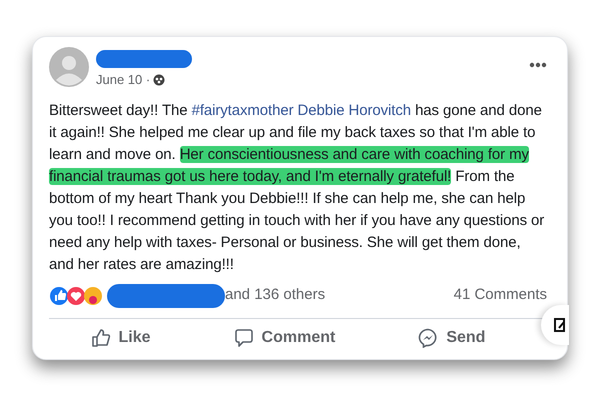 The width and height of the screenshot is (600, 400). I want to click on speech-bubble-icon, so click(244, 338).